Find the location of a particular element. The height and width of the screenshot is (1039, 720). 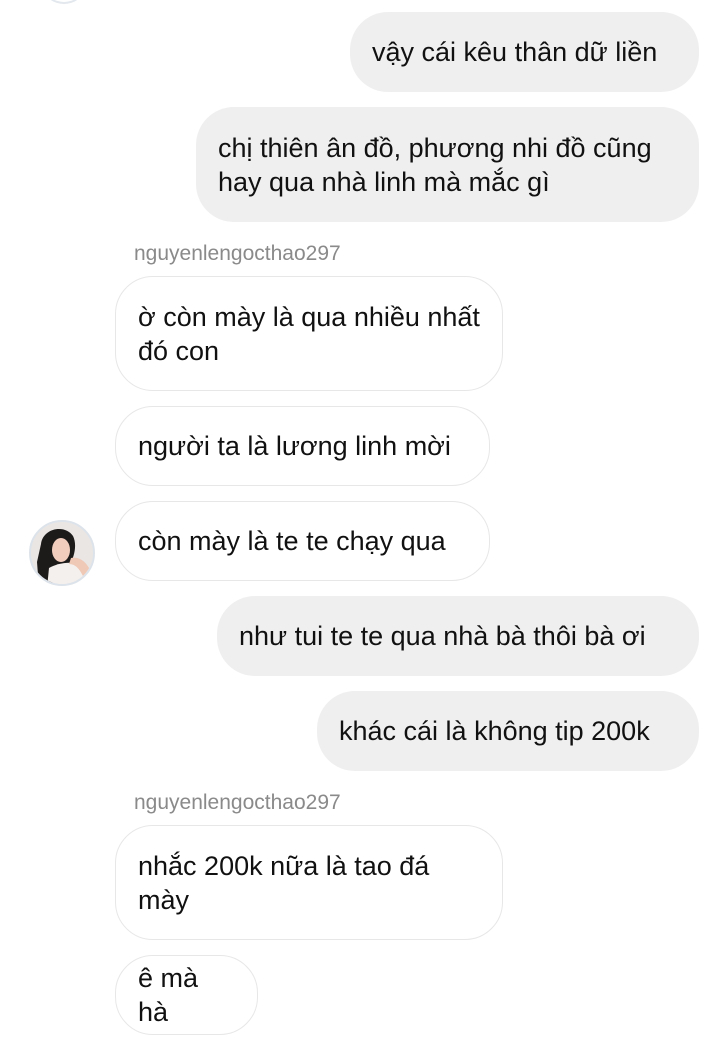

outgoing-message: khác cái là không tip 200k is located at coordinates (508, 731).